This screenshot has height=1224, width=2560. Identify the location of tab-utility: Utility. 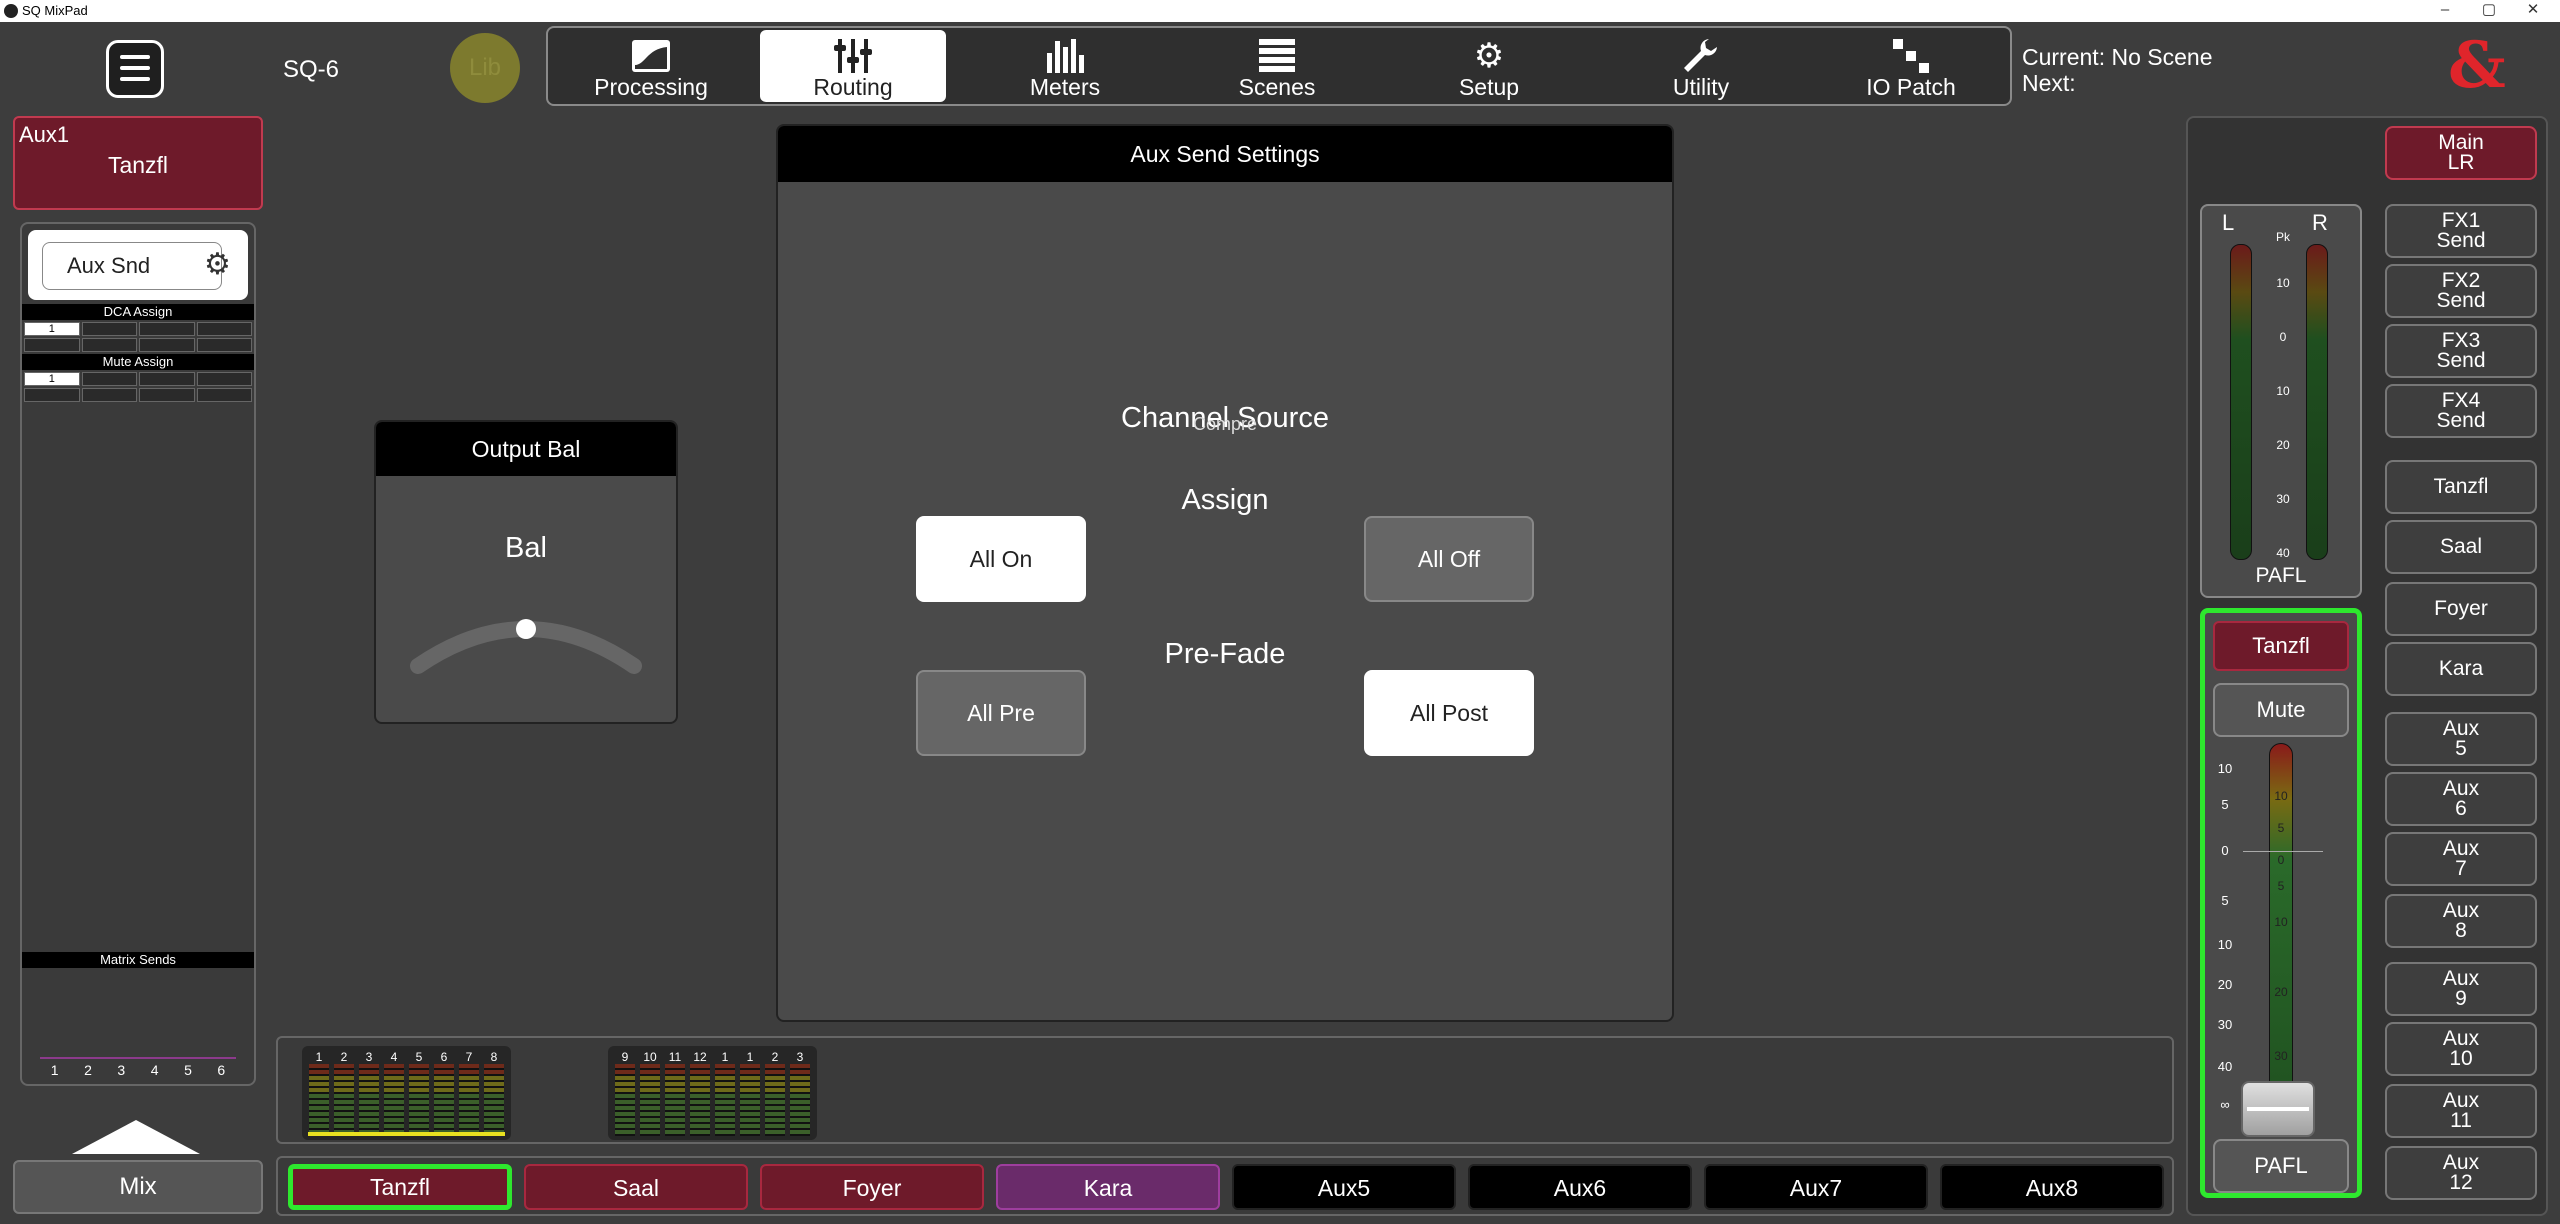
(1701, 66).